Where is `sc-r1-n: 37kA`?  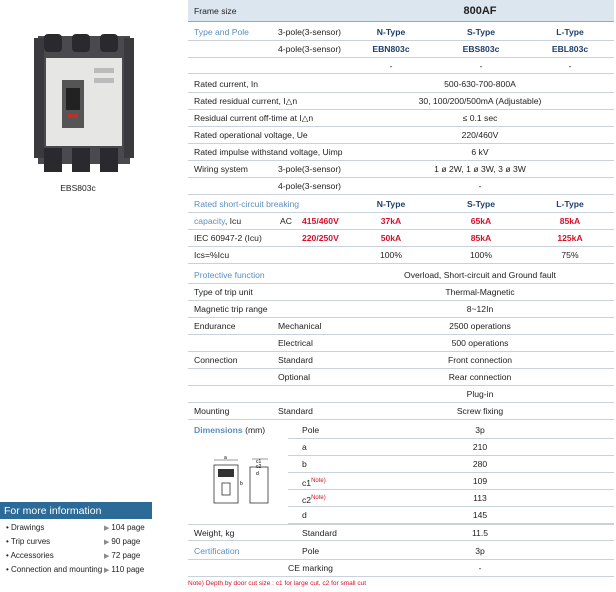
sc-r1-n: 37kA is located at coordinates (391, 221).